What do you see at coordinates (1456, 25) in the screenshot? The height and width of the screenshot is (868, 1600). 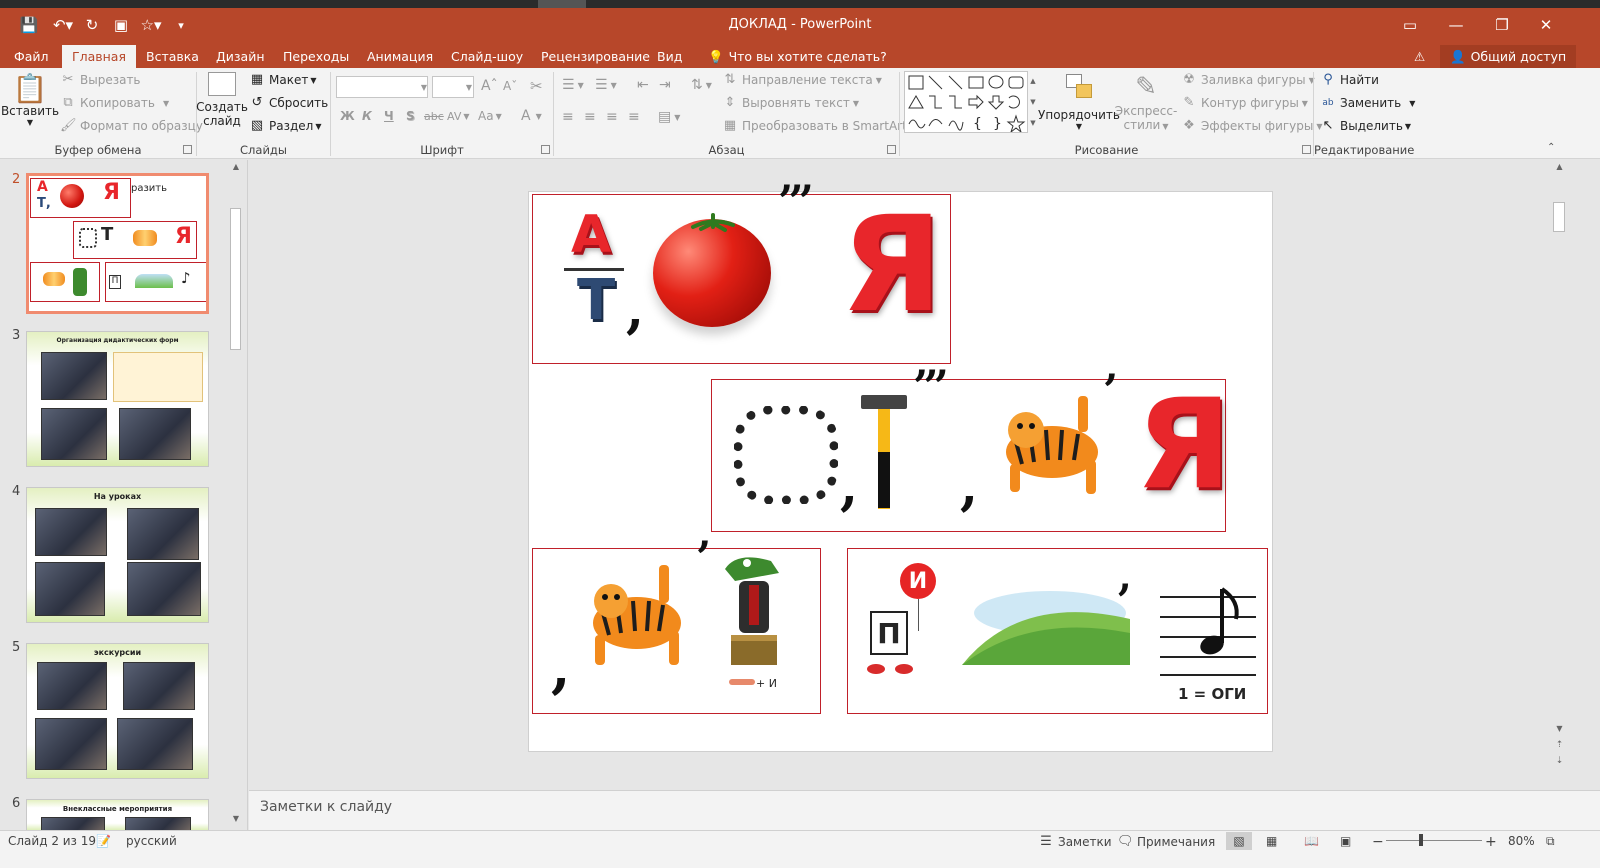 I see `minimize-button: —` at bounding box center [1456, 25].